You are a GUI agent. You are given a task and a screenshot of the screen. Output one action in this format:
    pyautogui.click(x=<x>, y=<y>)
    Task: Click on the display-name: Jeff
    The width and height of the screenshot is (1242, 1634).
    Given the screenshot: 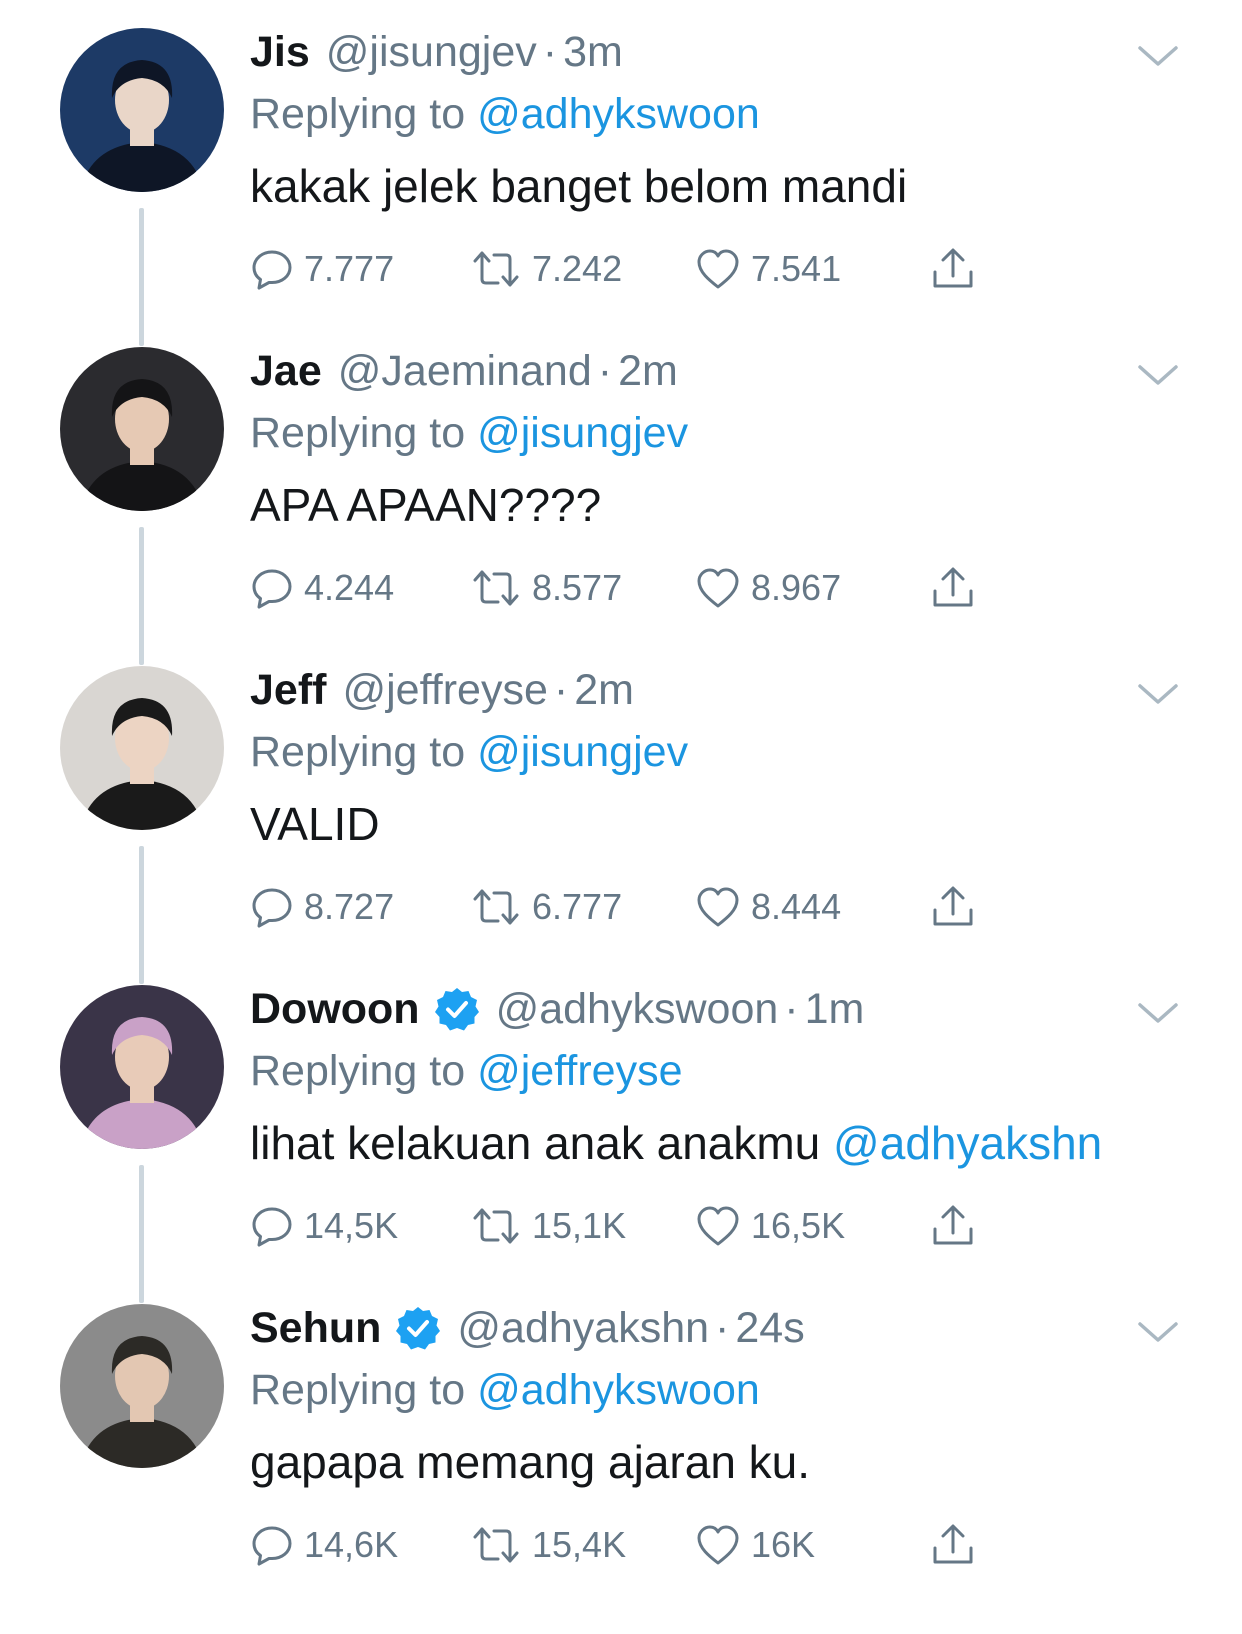 What is the action you would take?
    pyautogui.click(x=288, y=690)
    